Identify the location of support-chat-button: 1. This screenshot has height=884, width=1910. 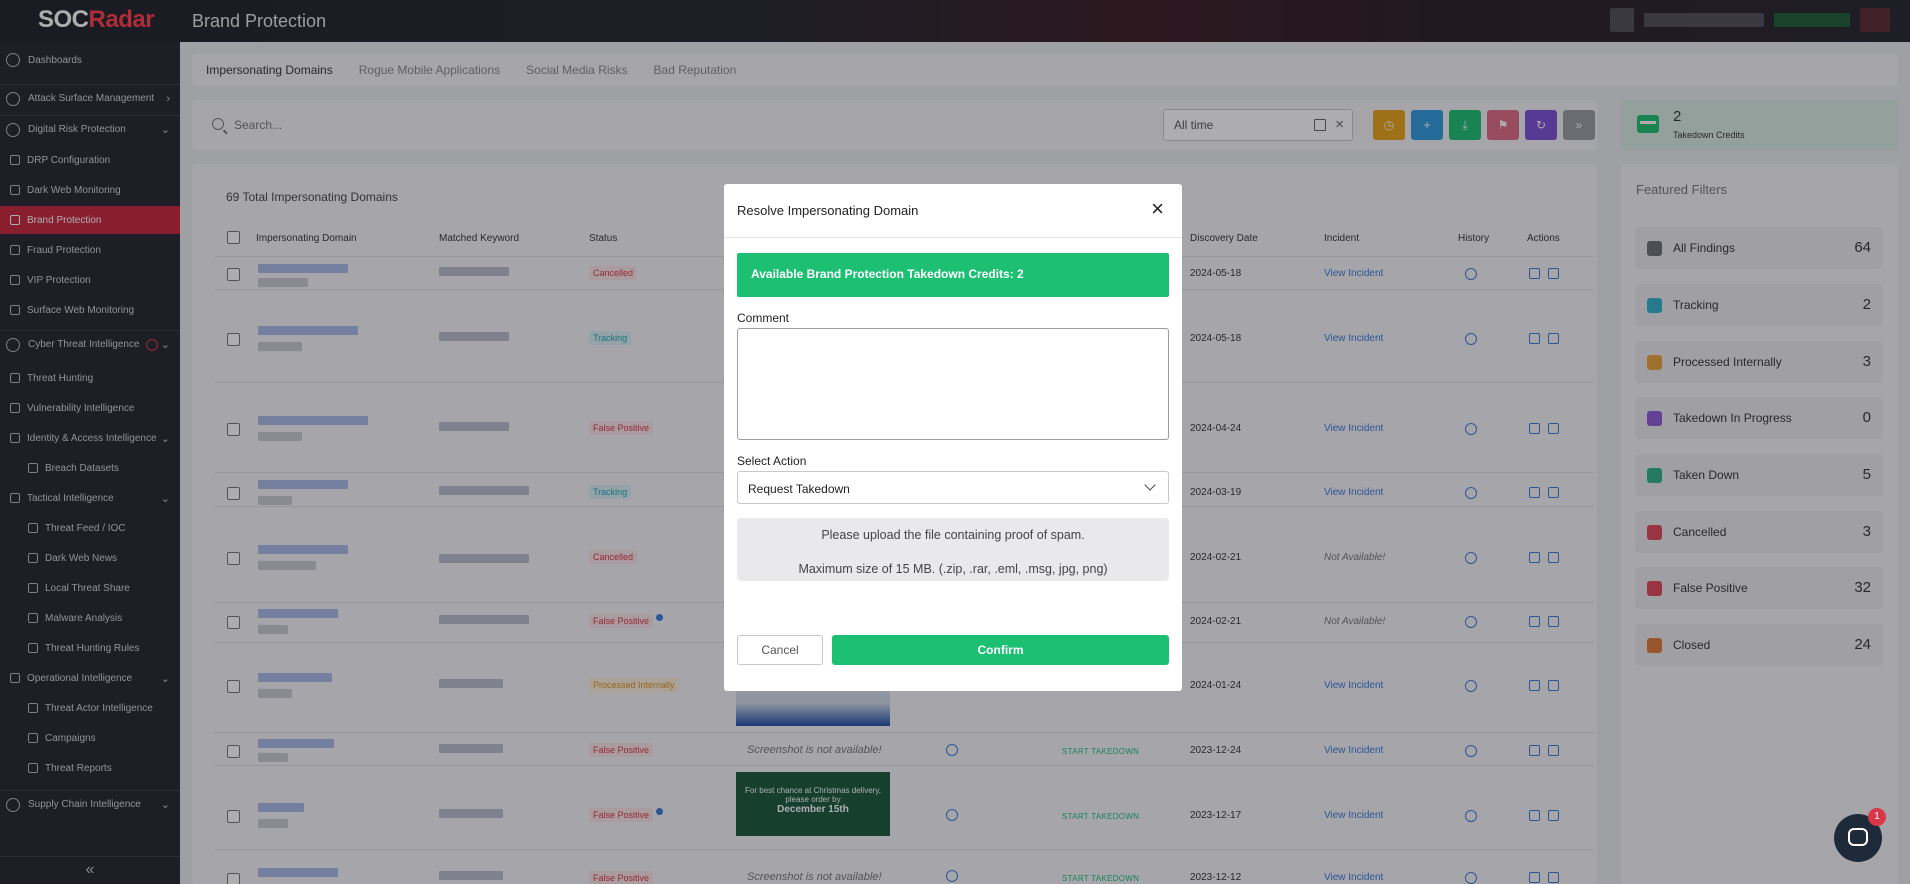
(1860, 835).